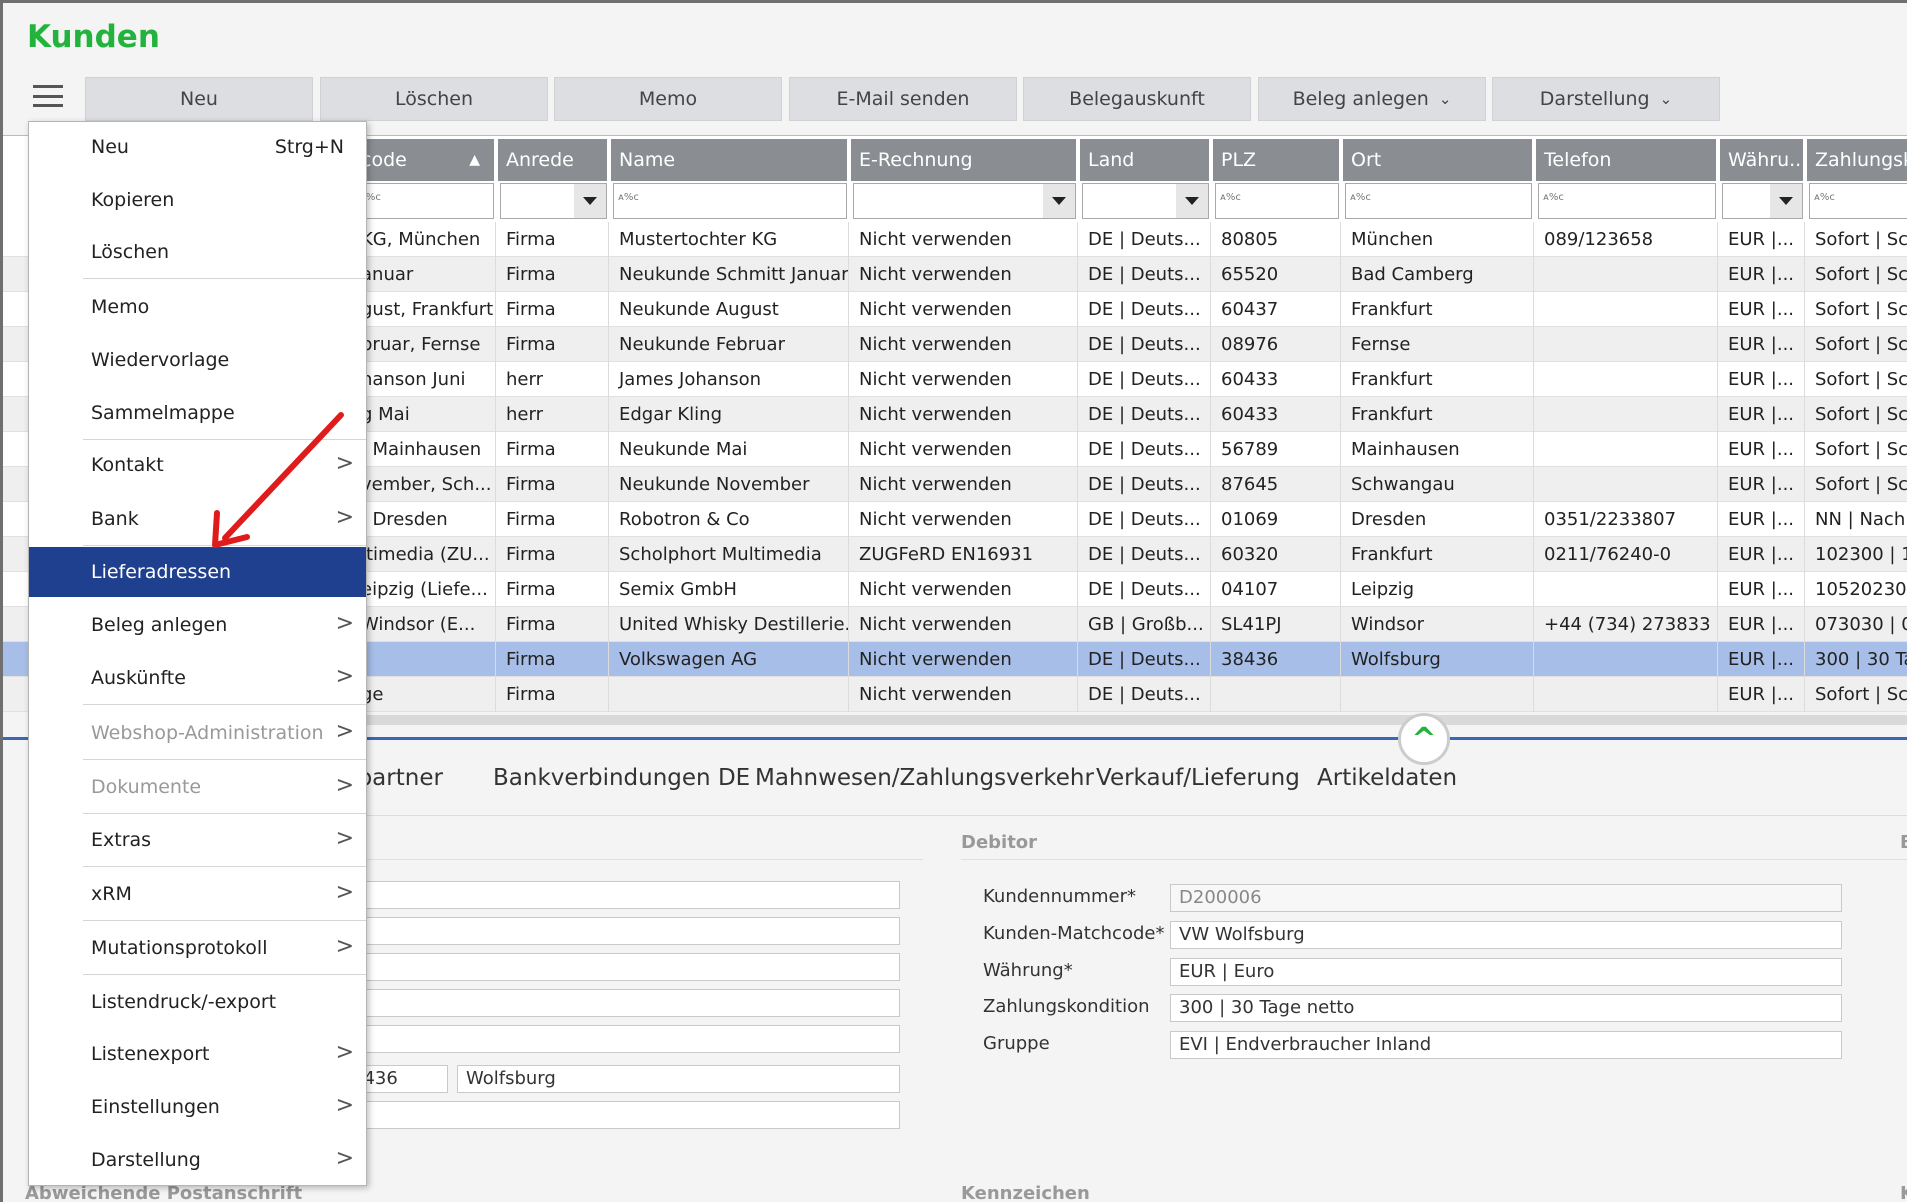 The width and height of the screenshot is (1907, 1202). I want to click on debitor-field: EUR | Euro, so click(1506, 972).